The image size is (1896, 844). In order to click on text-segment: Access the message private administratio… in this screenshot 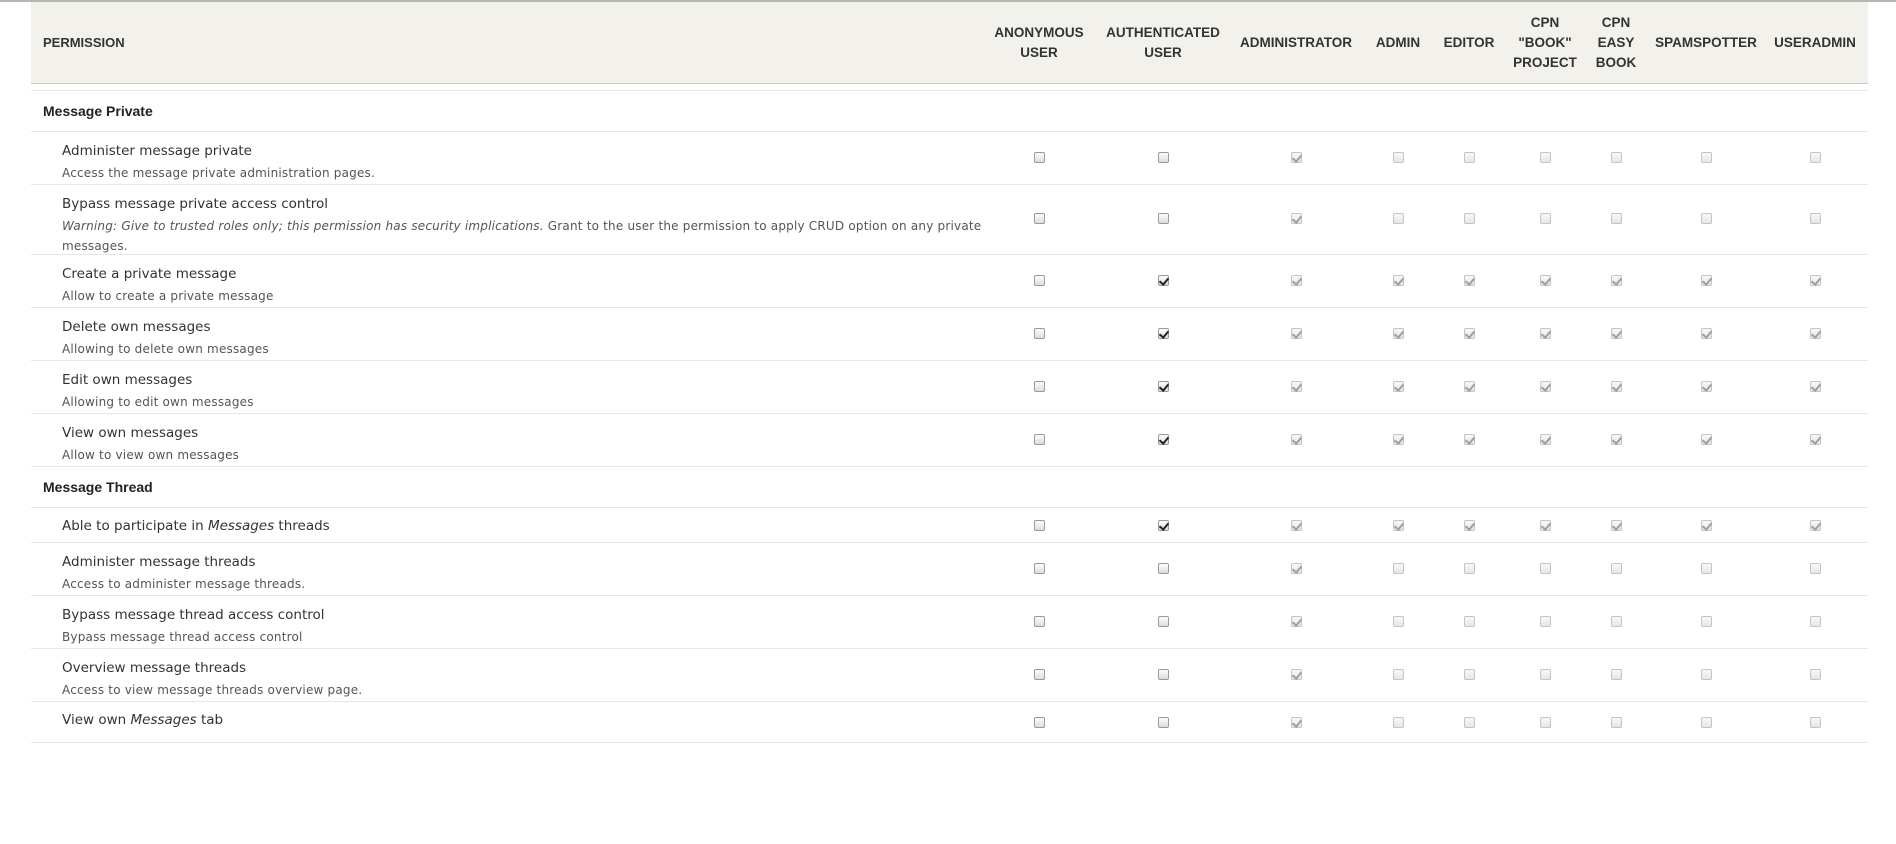, I will do `click(219, 173)`.